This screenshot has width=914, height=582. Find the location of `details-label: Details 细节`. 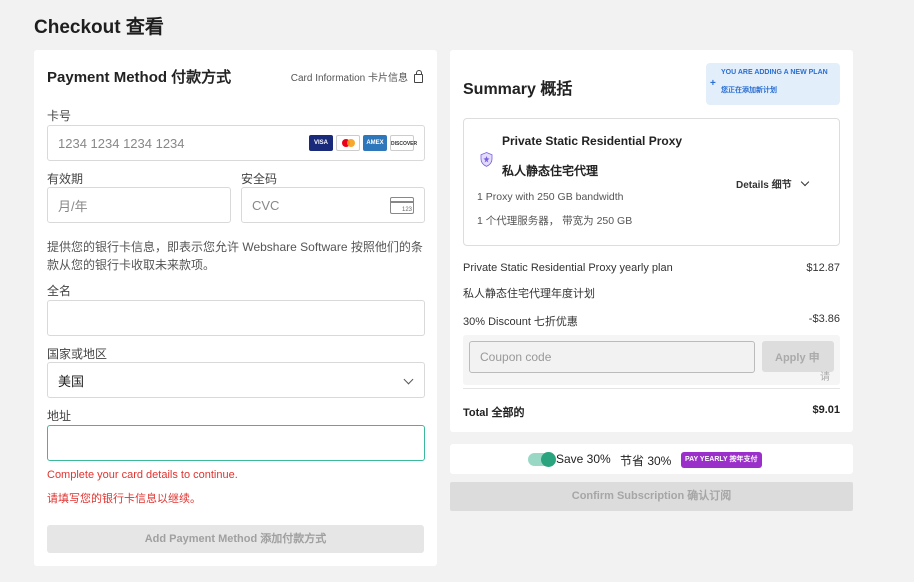

details-label: Details 细节 is located at coordinates (764, 185).